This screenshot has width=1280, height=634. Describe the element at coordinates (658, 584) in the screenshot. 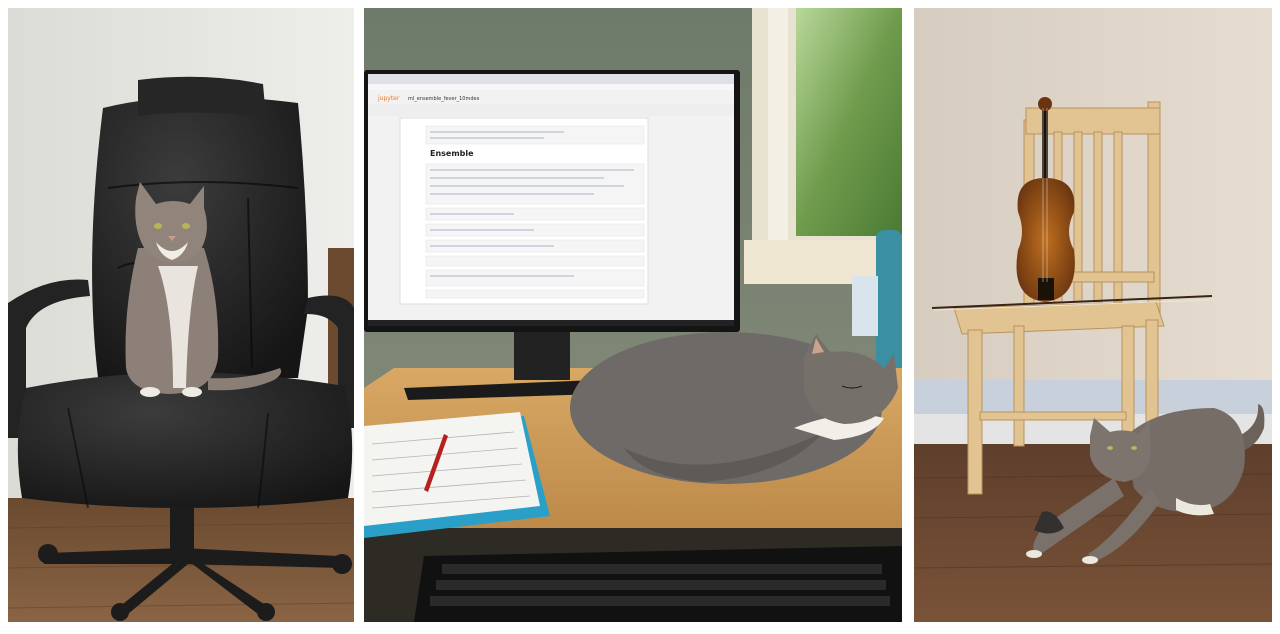

I see `keyboard` at that location.